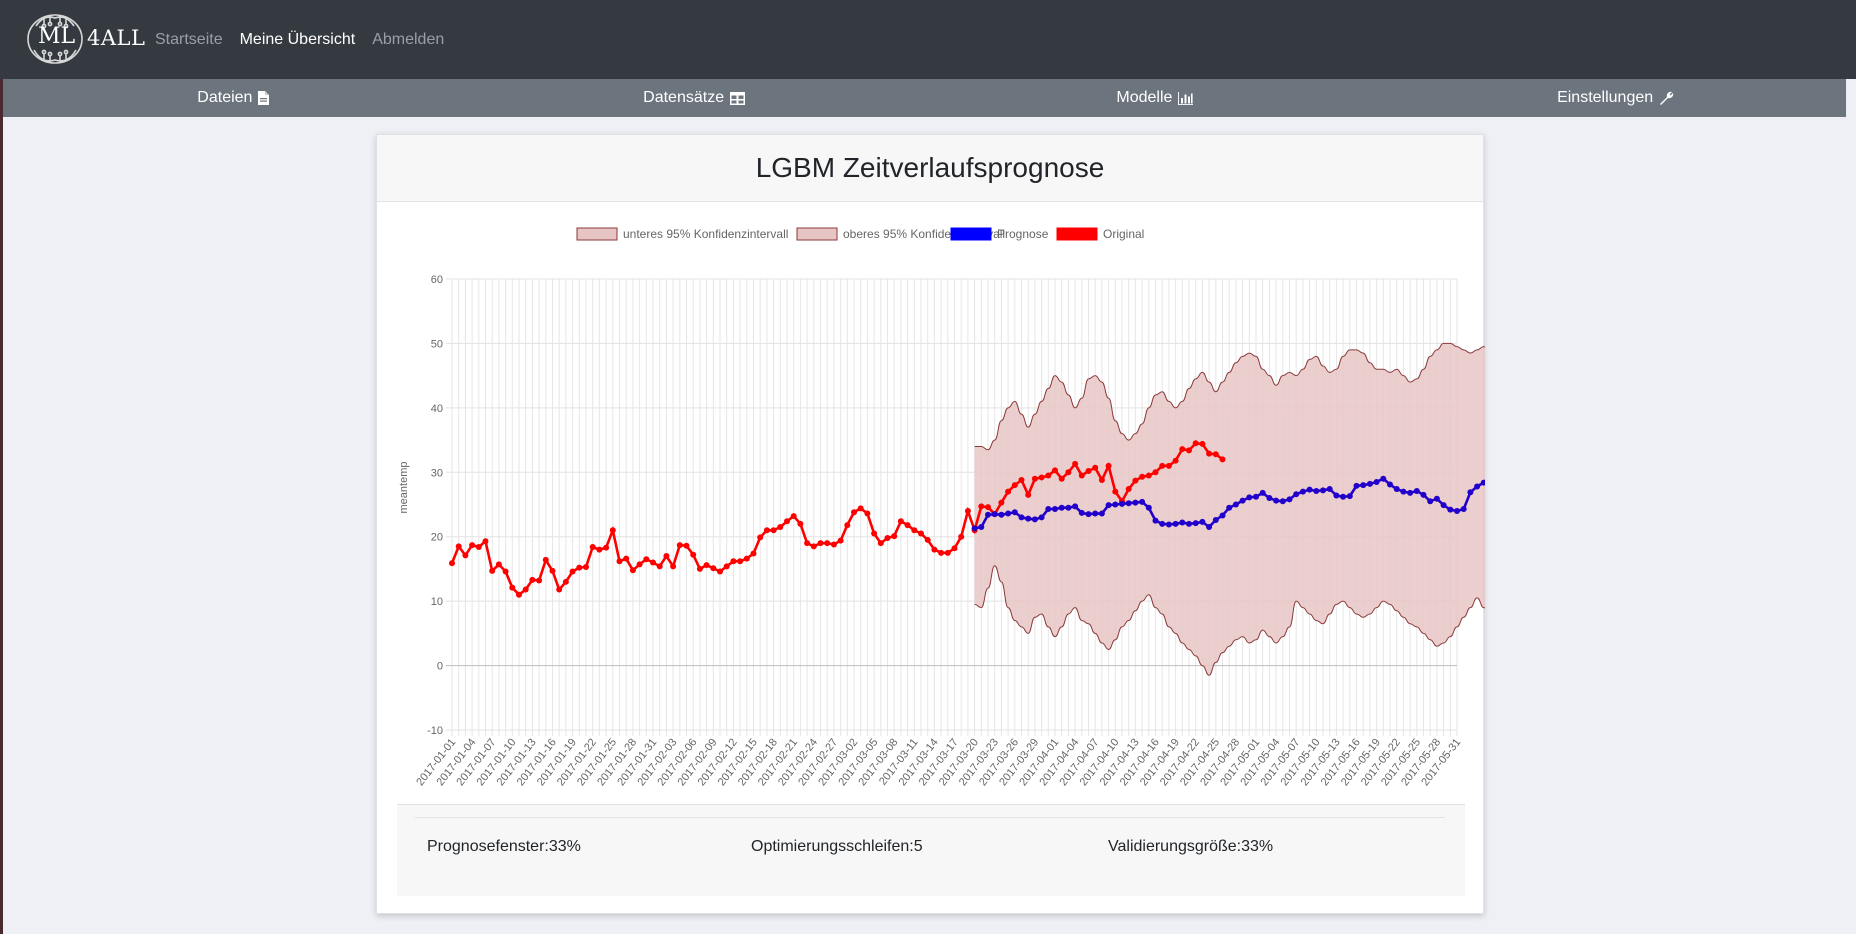  Describe the element at coordinates (55, 39) in the screenshot. I see `brain-icon: ML` at that location.